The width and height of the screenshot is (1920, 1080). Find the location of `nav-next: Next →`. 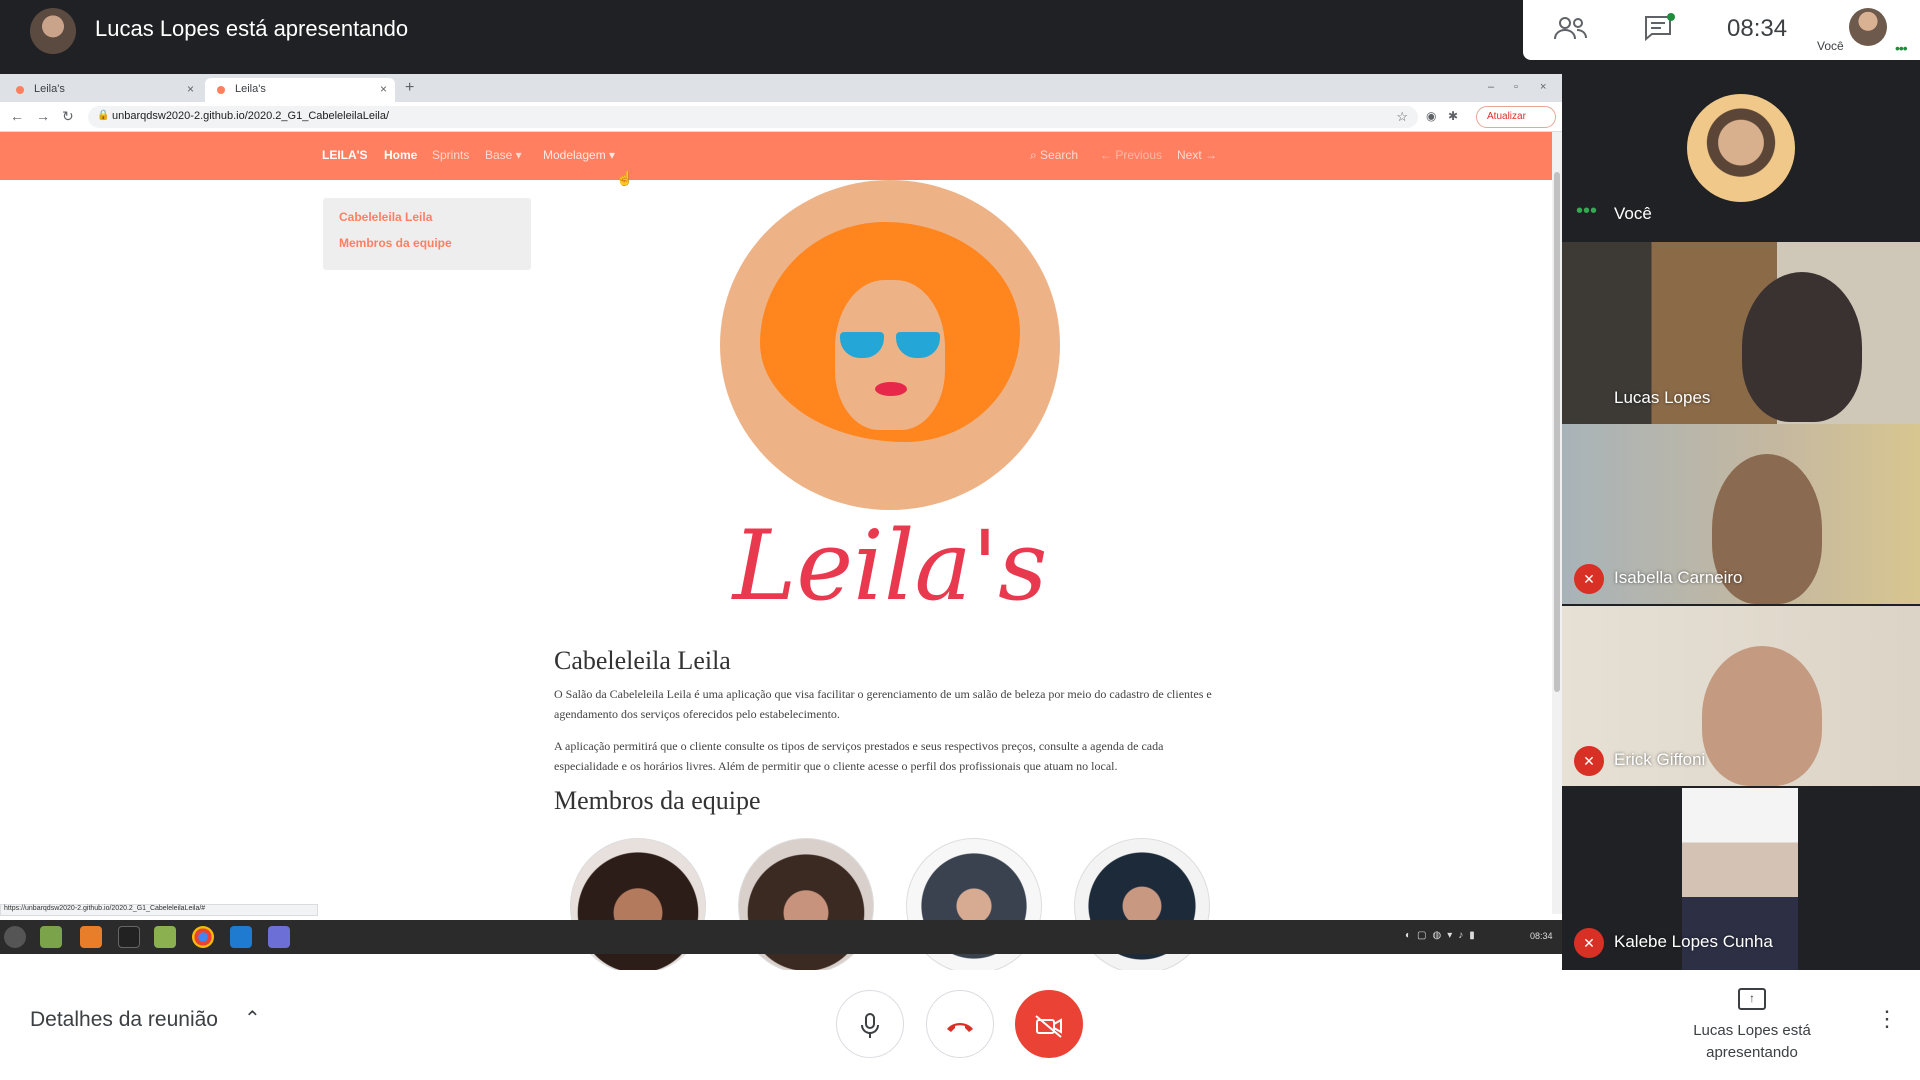

nav-next: Next → is located at coordinates (1197, 155).